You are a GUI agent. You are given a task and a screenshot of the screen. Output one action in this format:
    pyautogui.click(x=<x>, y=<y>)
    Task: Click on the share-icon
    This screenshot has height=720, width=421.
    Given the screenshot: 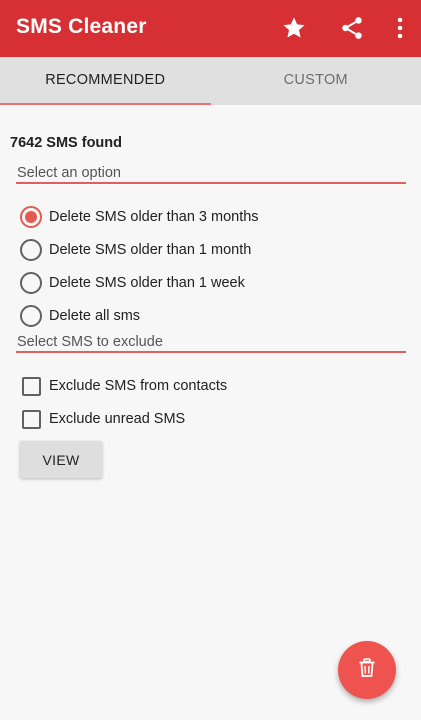 What is the action you would take?
    pyautogui.click(x=352, y=28)
    